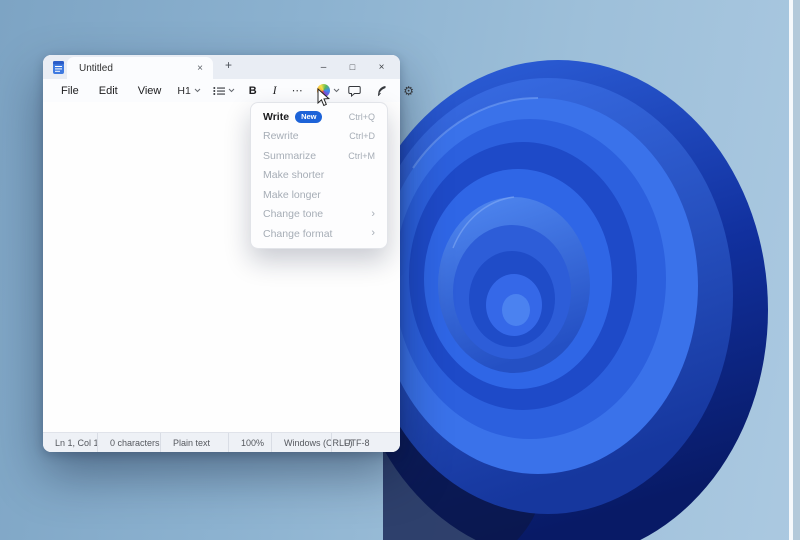 The width and height of the screenshot is (800, 540). What do you see at coordinates (796, 270) in the screenshot?
I see `page-scrollbar-track` at bounding box center [796, 270].